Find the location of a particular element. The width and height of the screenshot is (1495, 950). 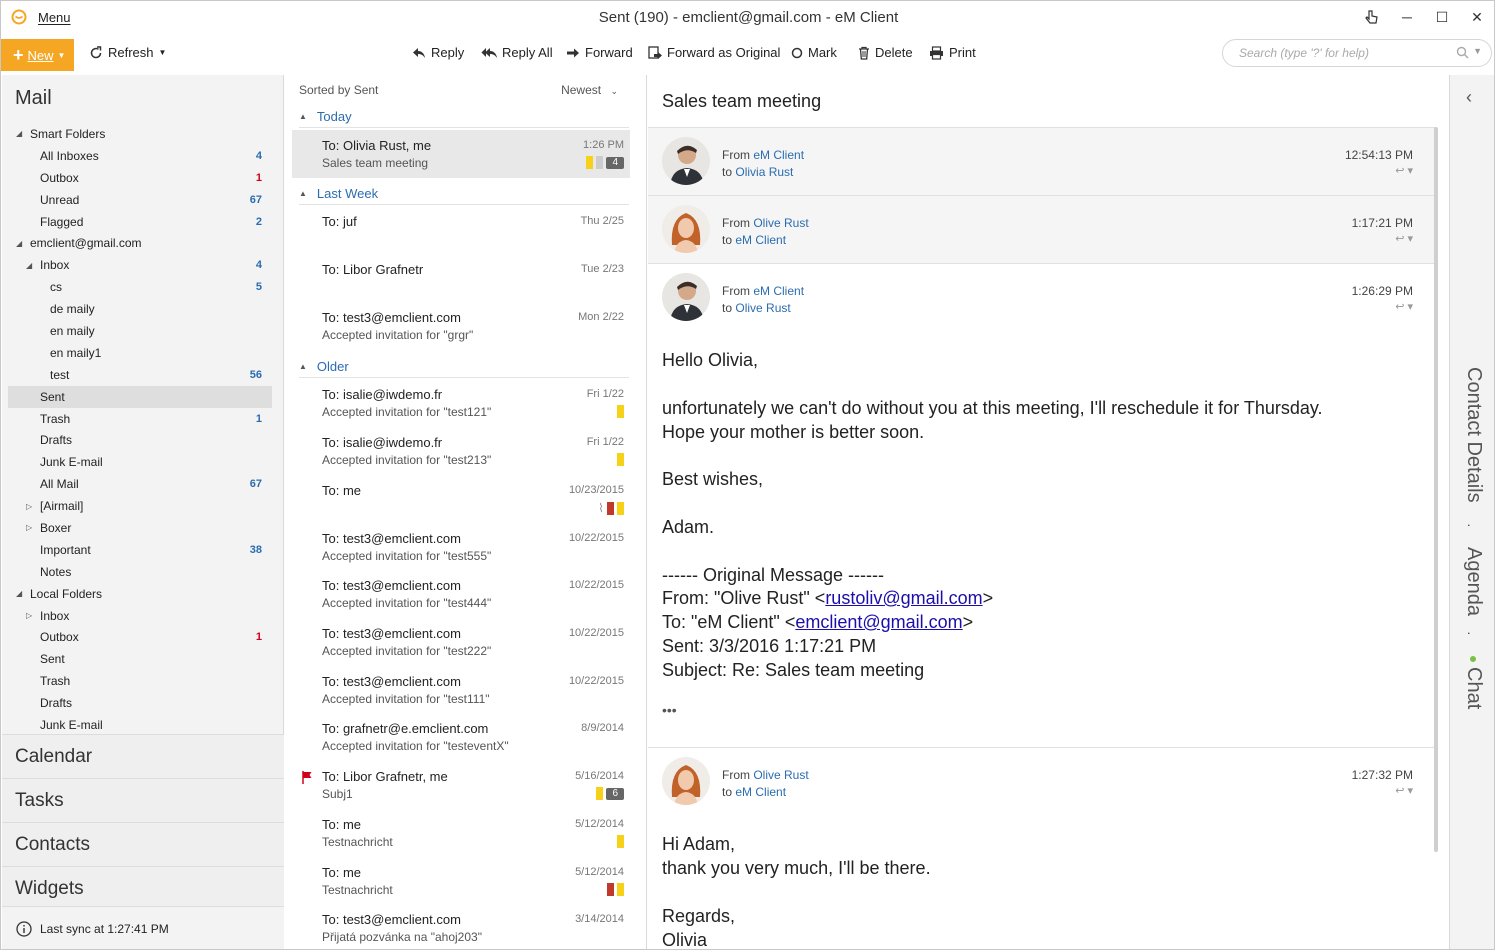

sidebar-item: ◢ Smart Folders is located at coordinates (140, 134).